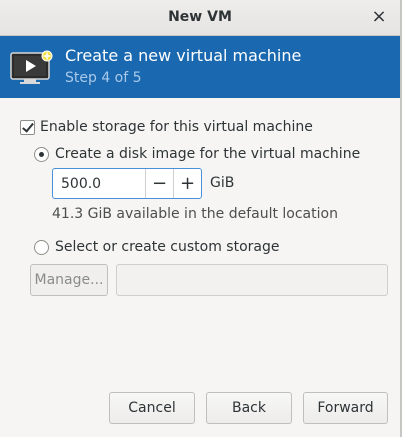  What do you see at coordinates (99, 183) in the screenshot?
I see `disk-size-input` at bounding box center [99, 183].